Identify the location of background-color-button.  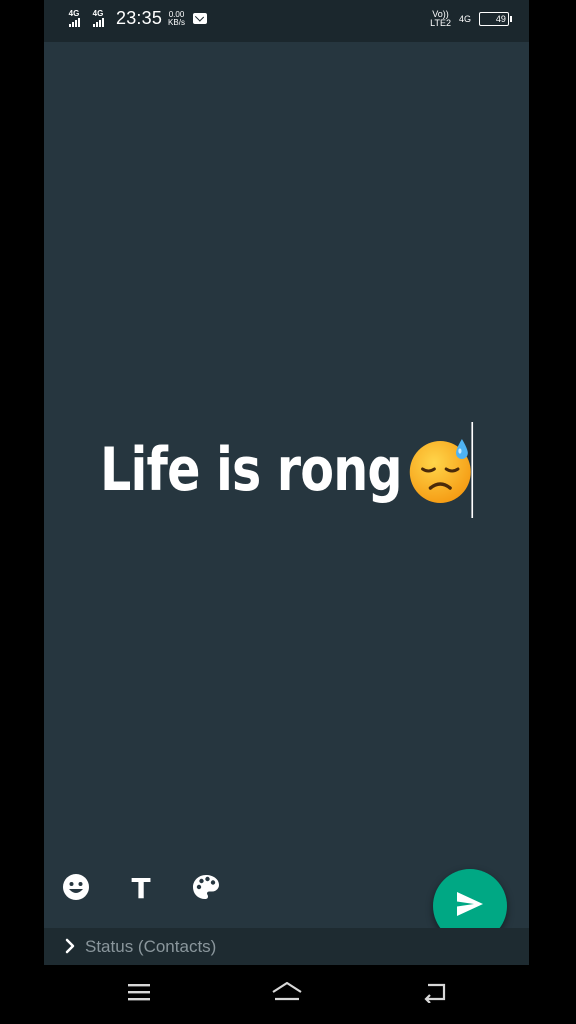
(206, 889).